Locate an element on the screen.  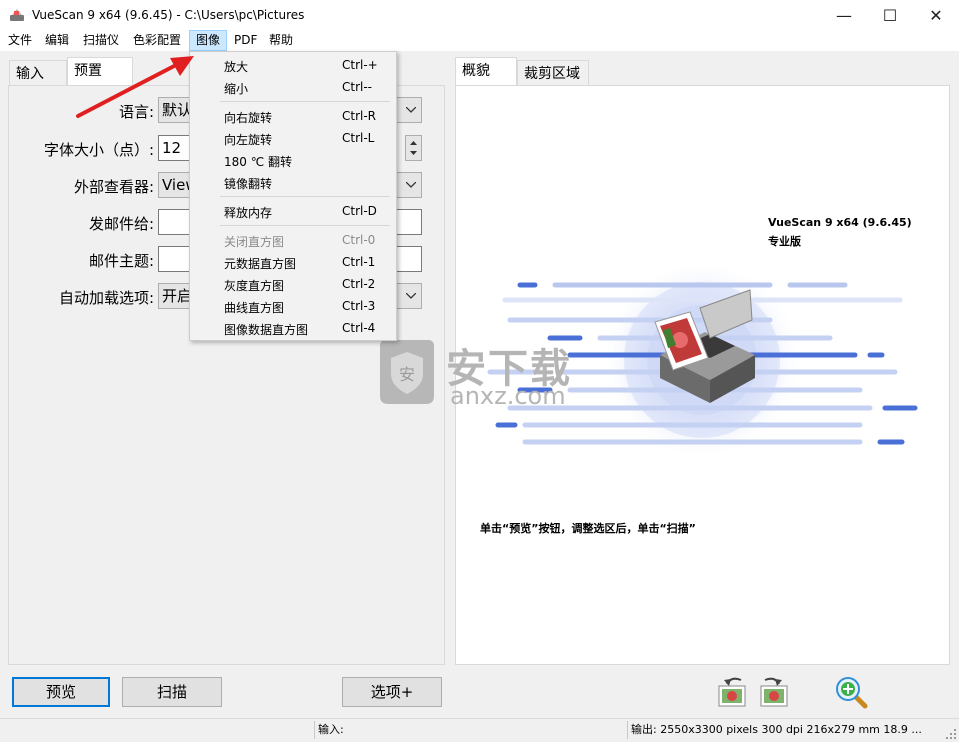
preview-hint: 单击“预览”按钮，调整选区后，单击“扫描” is located at coordinates (588, 528).